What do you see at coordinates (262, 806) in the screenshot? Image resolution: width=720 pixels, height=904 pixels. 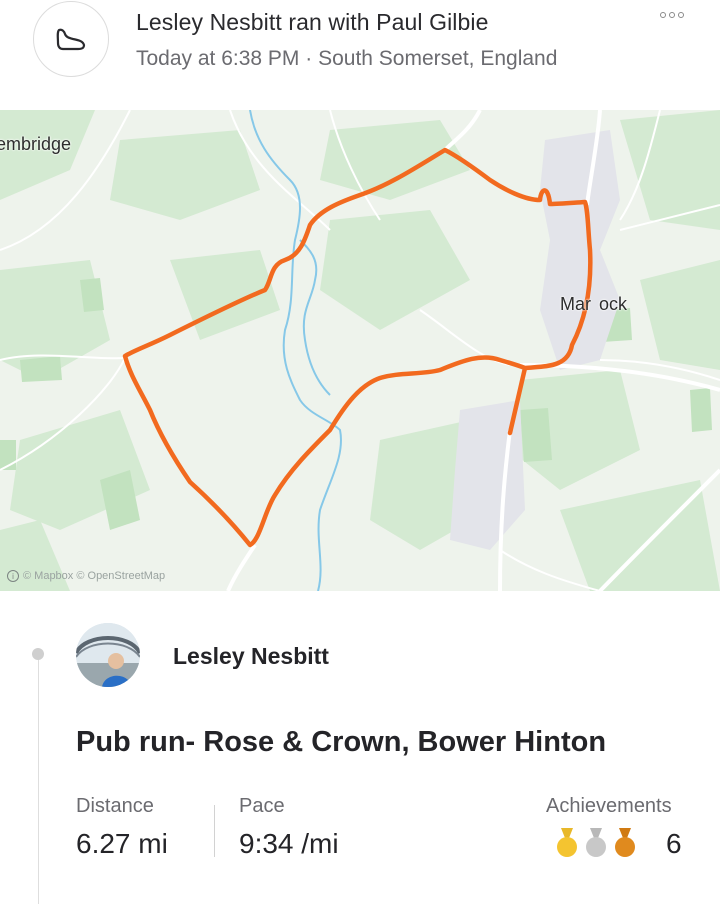 I see `pace-label: Pace` at bounding box center [262, 806].